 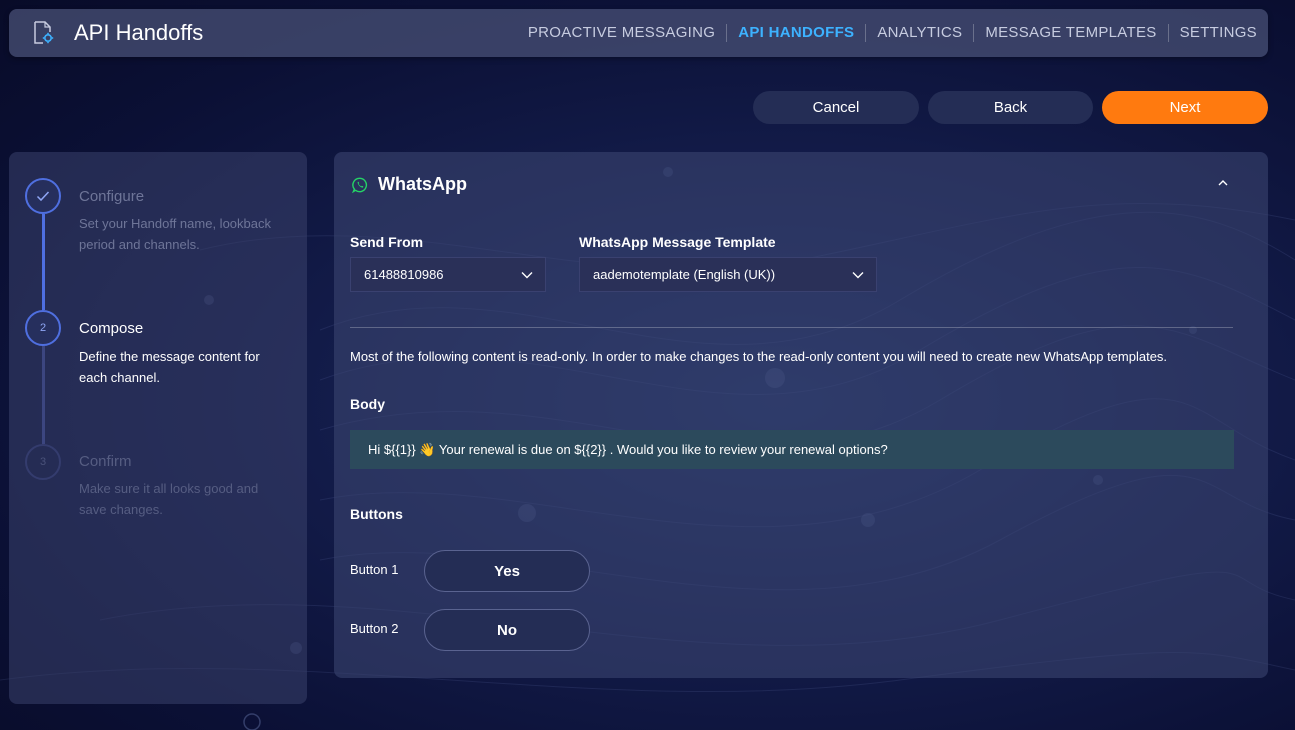 What do you see at coordinates (139, 32) in the screenshot?
I see `page-title: API Handoffs` at bounding box center [139, 32].